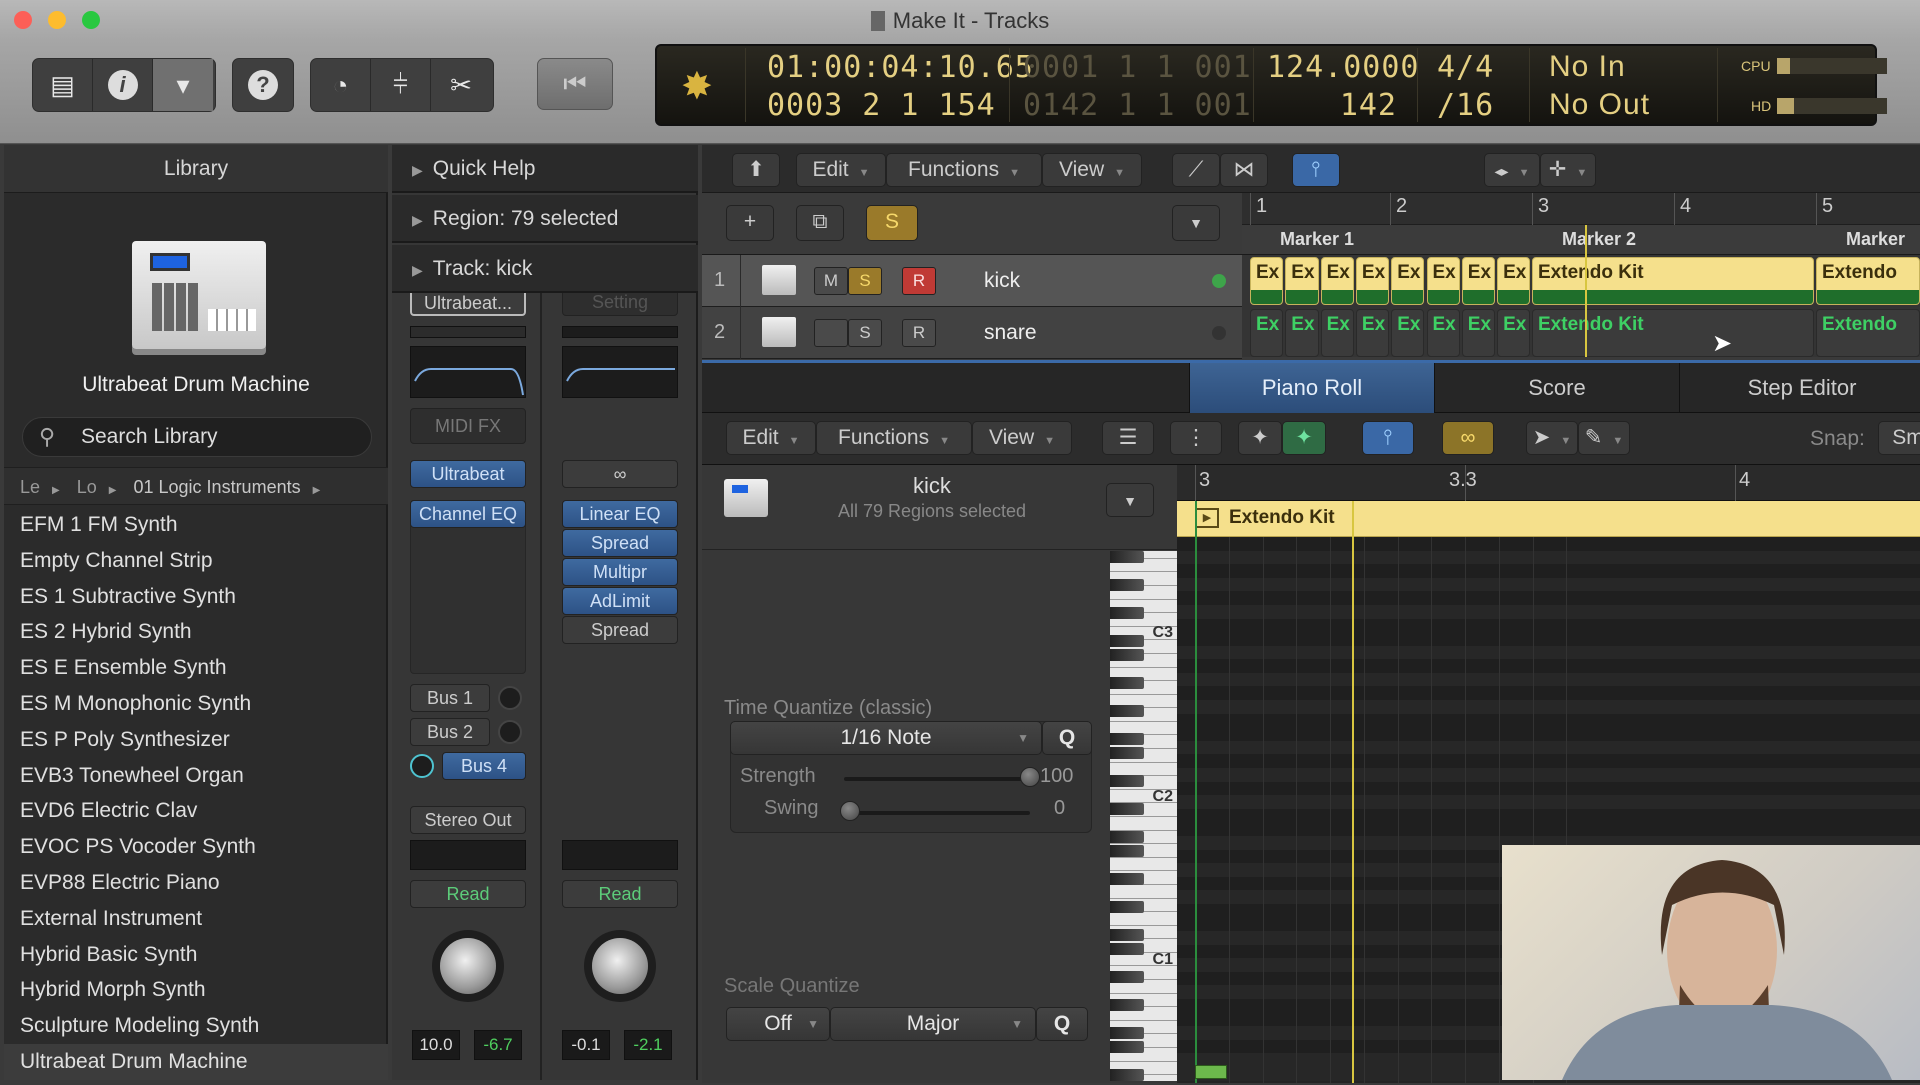  Describe the element at coordinates (697, 86) in the screenshot. I see `gear-icon: ✸` at that location.